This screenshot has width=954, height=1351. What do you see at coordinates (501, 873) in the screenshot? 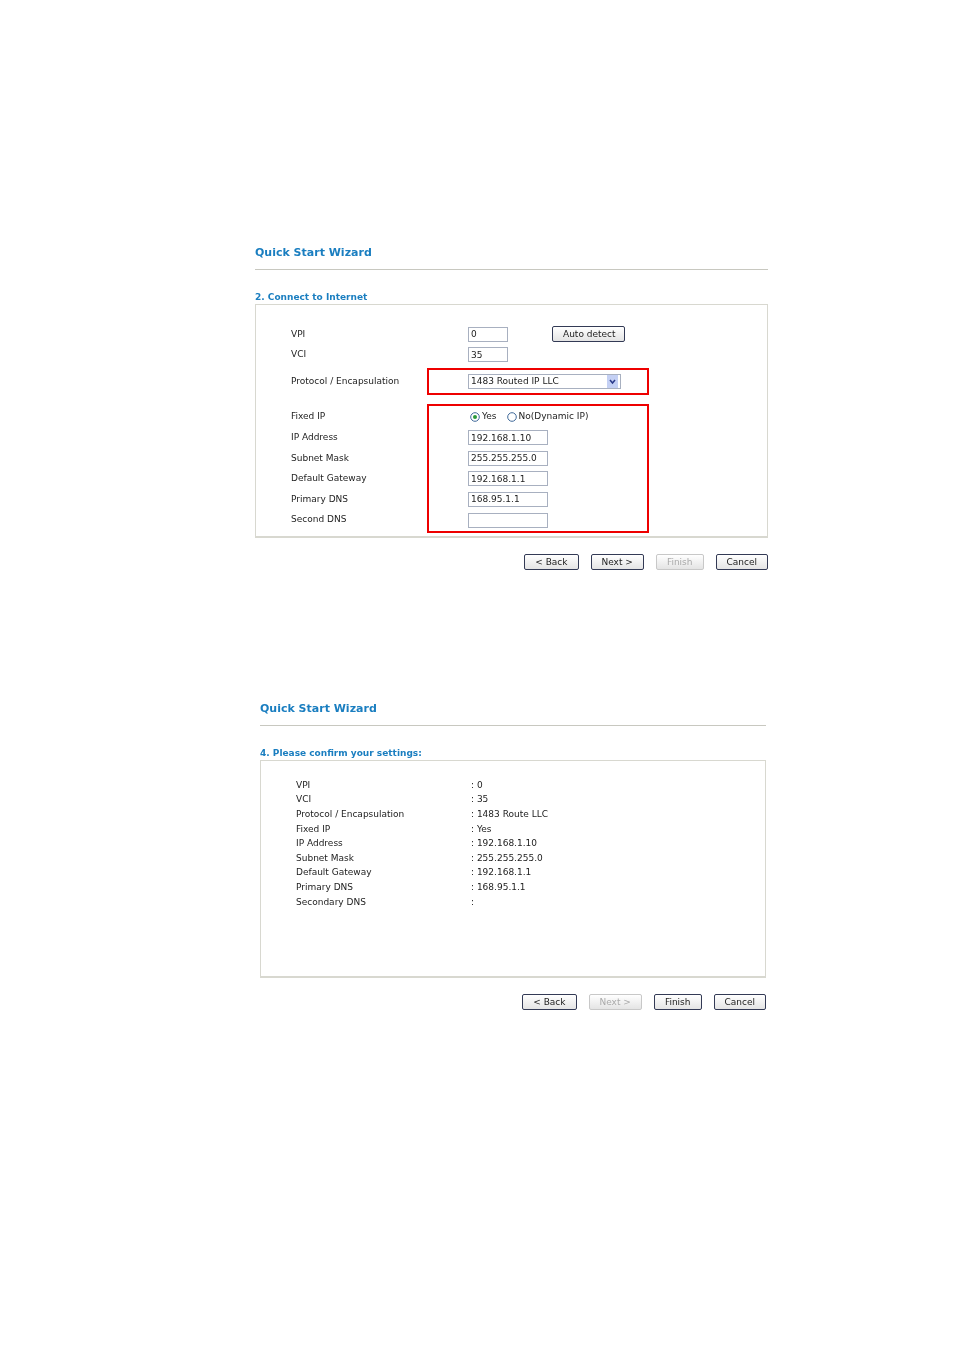
I see `field-value: : 192.168.1.1` at bounding box center [501, 873].